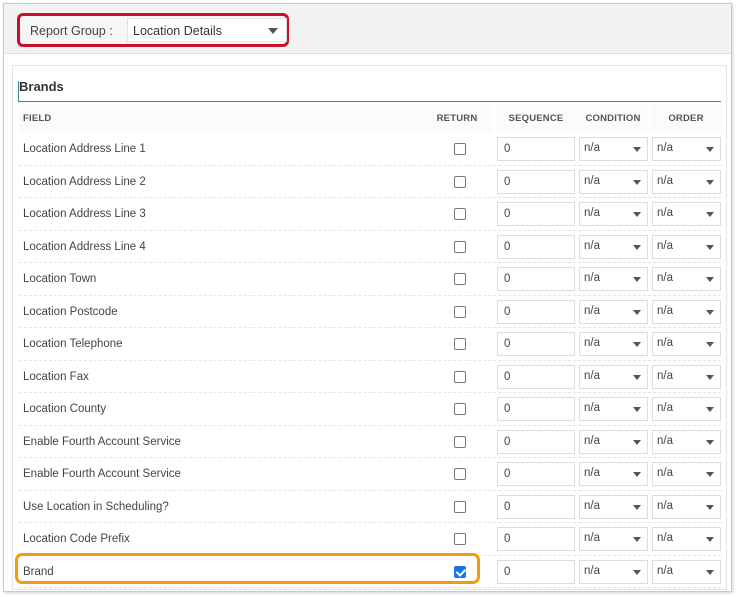 The height and width of the screenshot is (597, 739). What do you see at coordinates (38, 571) in the screenshot?
I see `field-name: Brand` at bounding box center [38, 571].